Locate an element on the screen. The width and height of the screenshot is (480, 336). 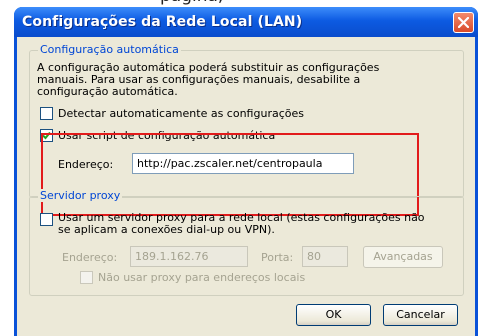
proxy-address-label: Endereço: is located at coordinates (90, 257).